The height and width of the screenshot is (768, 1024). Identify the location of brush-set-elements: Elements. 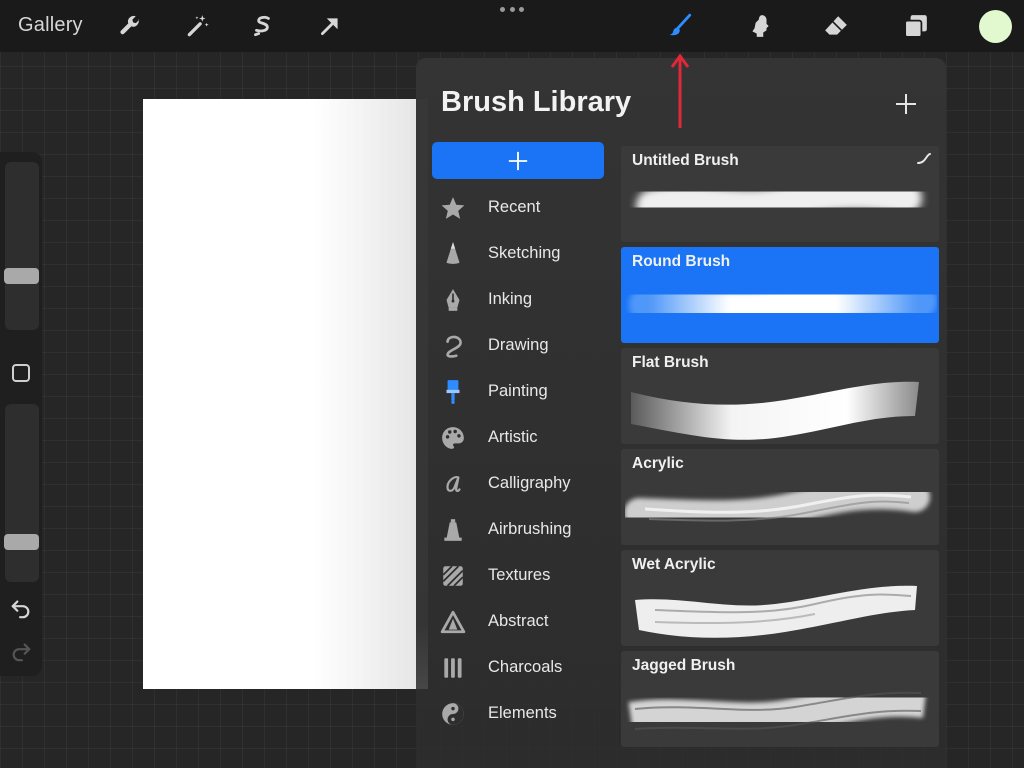
(516, 714).